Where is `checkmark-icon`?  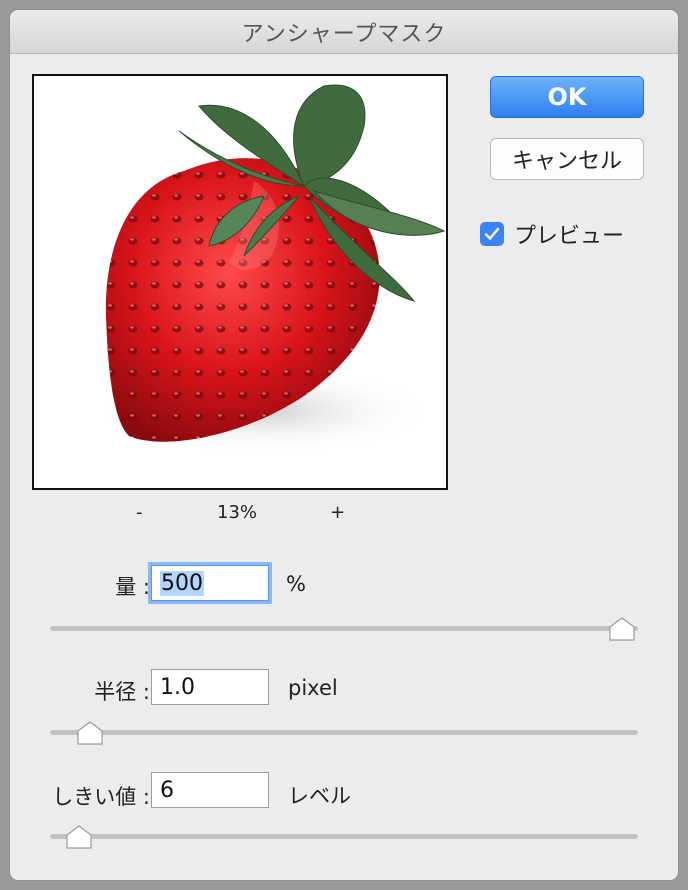
checkmark-icon is located at coordinates (492, 233).